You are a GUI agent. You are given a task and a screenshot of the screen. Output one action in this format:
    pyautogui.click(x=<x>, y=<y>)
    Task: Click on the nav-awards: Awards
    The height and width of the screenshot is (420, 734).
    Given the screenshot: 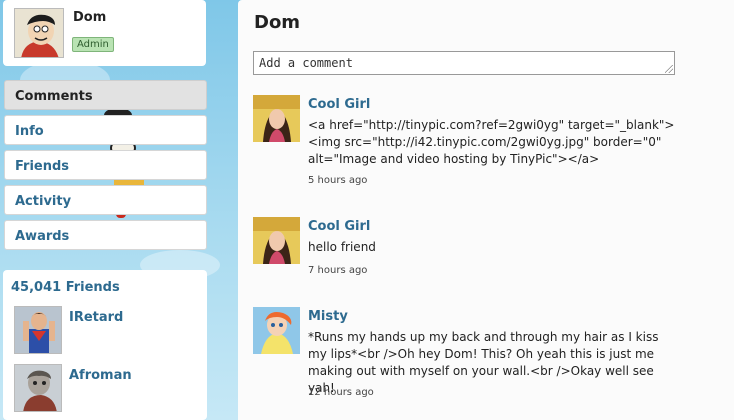 What is the action you would take?
    pyautogui.click(x=105, y=235)
    